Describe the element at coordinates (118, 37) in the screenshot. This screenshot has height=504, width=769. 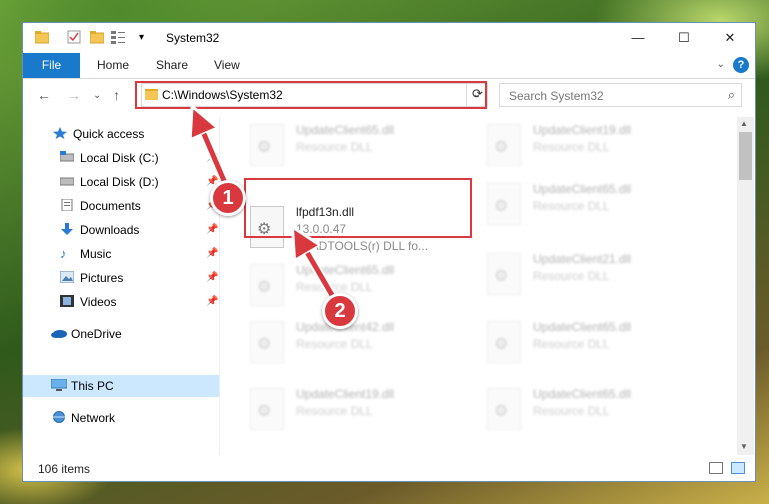
I see `view-options-icon` at that location.